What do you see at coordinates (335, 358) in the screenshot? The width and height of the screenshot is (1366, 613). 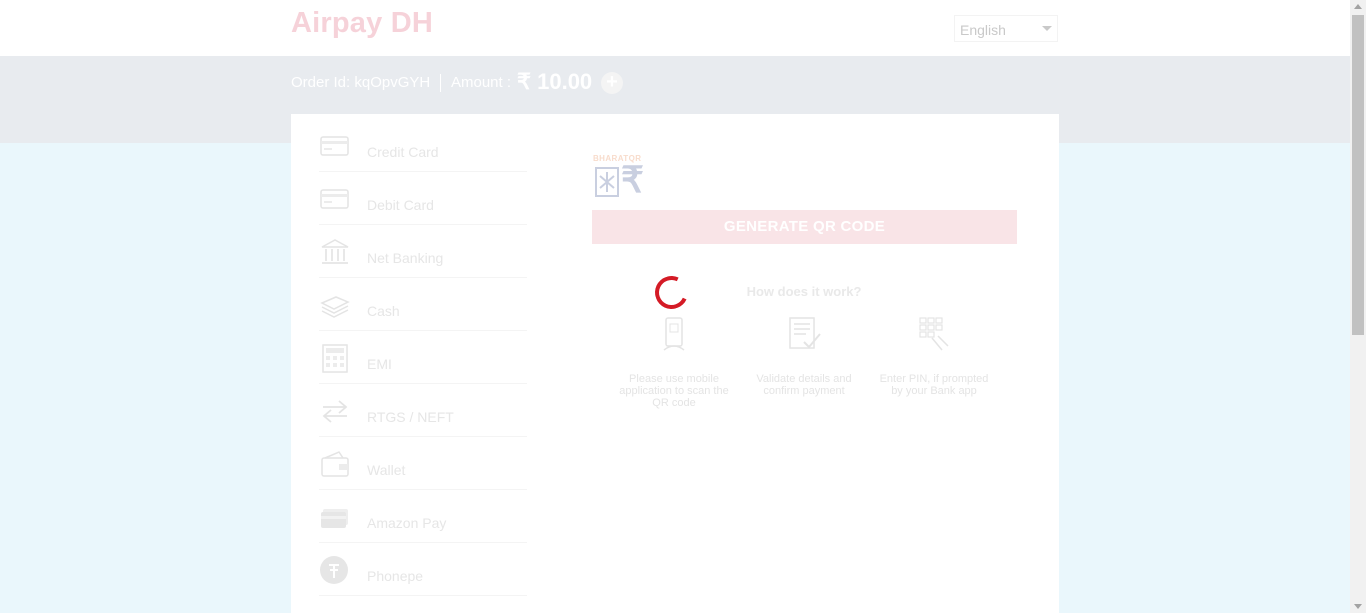 I see `calculator-icon` at bounding box center [335, 358].